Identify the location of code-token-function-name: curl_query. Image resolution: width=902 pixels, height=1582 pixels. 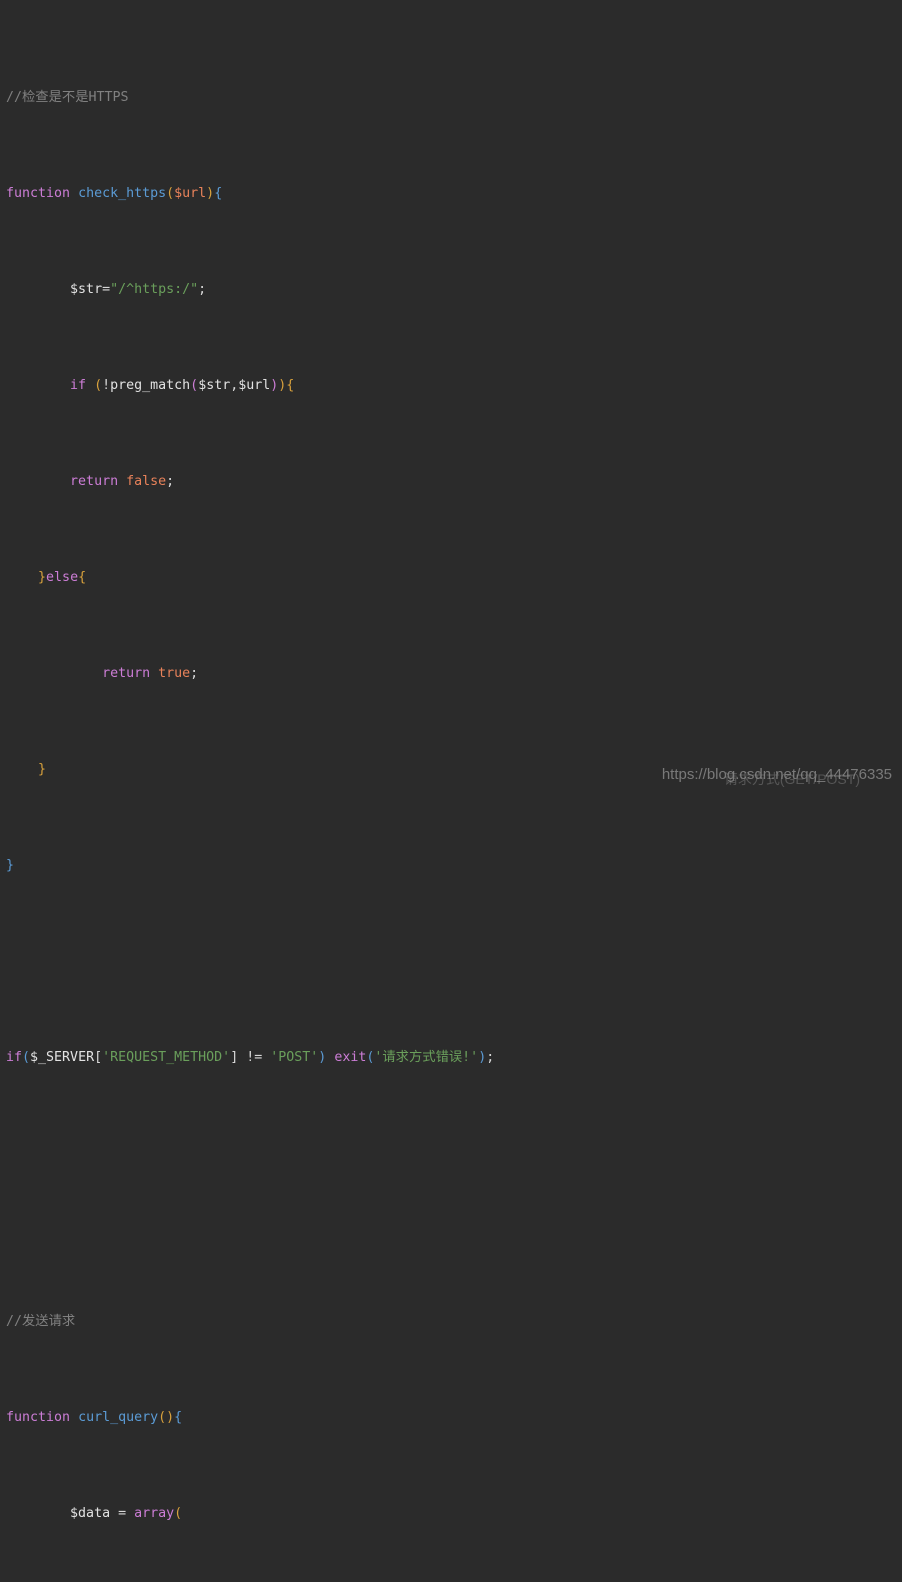
(118, 1417).